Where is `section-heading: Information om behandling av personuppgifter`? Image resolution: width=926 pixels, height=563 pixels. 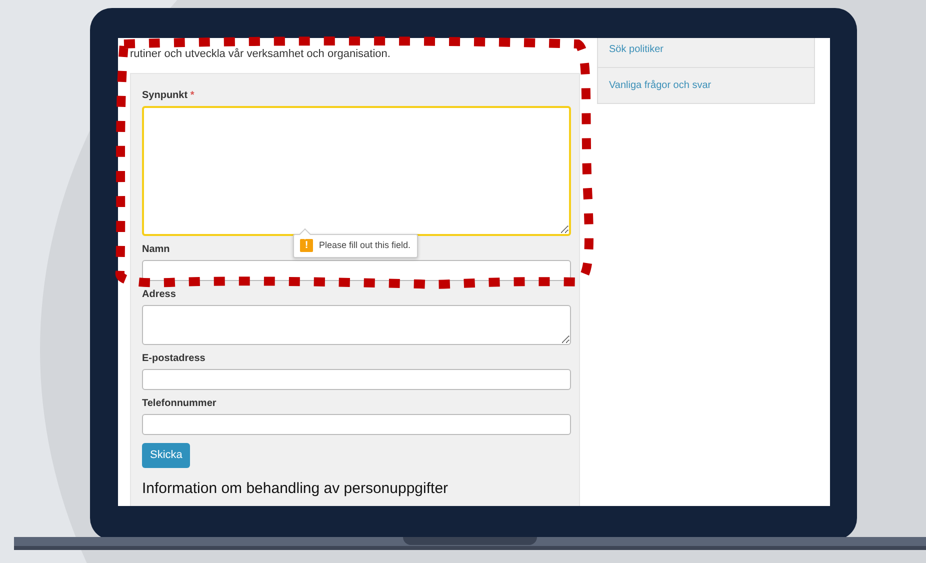
section-heading: Information om behandling av personuppgifter is located at coordinates (296, 489).